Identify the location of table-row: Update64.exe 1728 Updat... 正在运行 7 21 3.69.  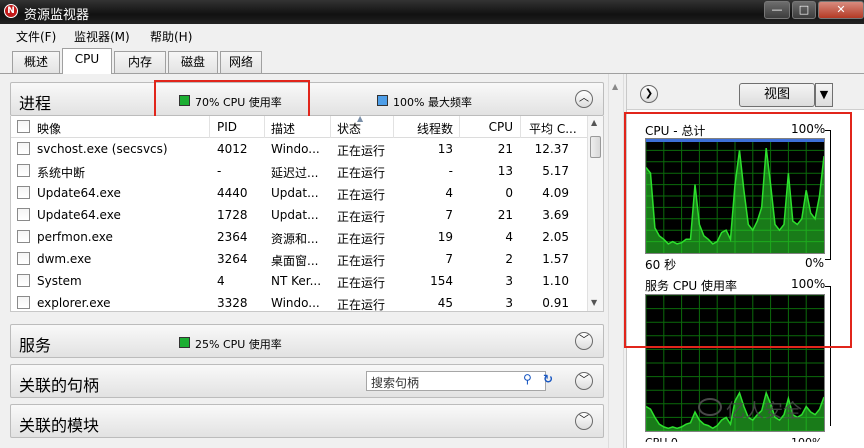
(299, 215).